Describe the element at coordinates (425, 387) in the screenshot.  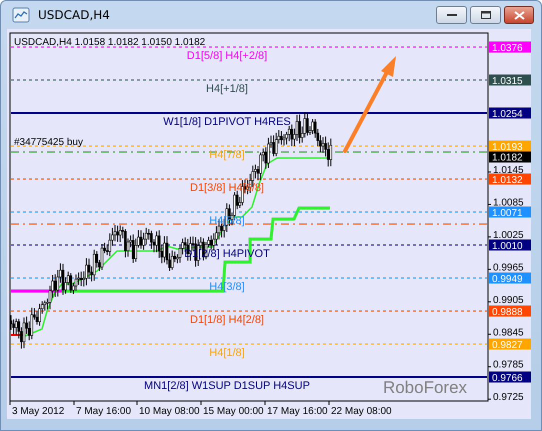
I see `logo-text: RoboForex` at that location.